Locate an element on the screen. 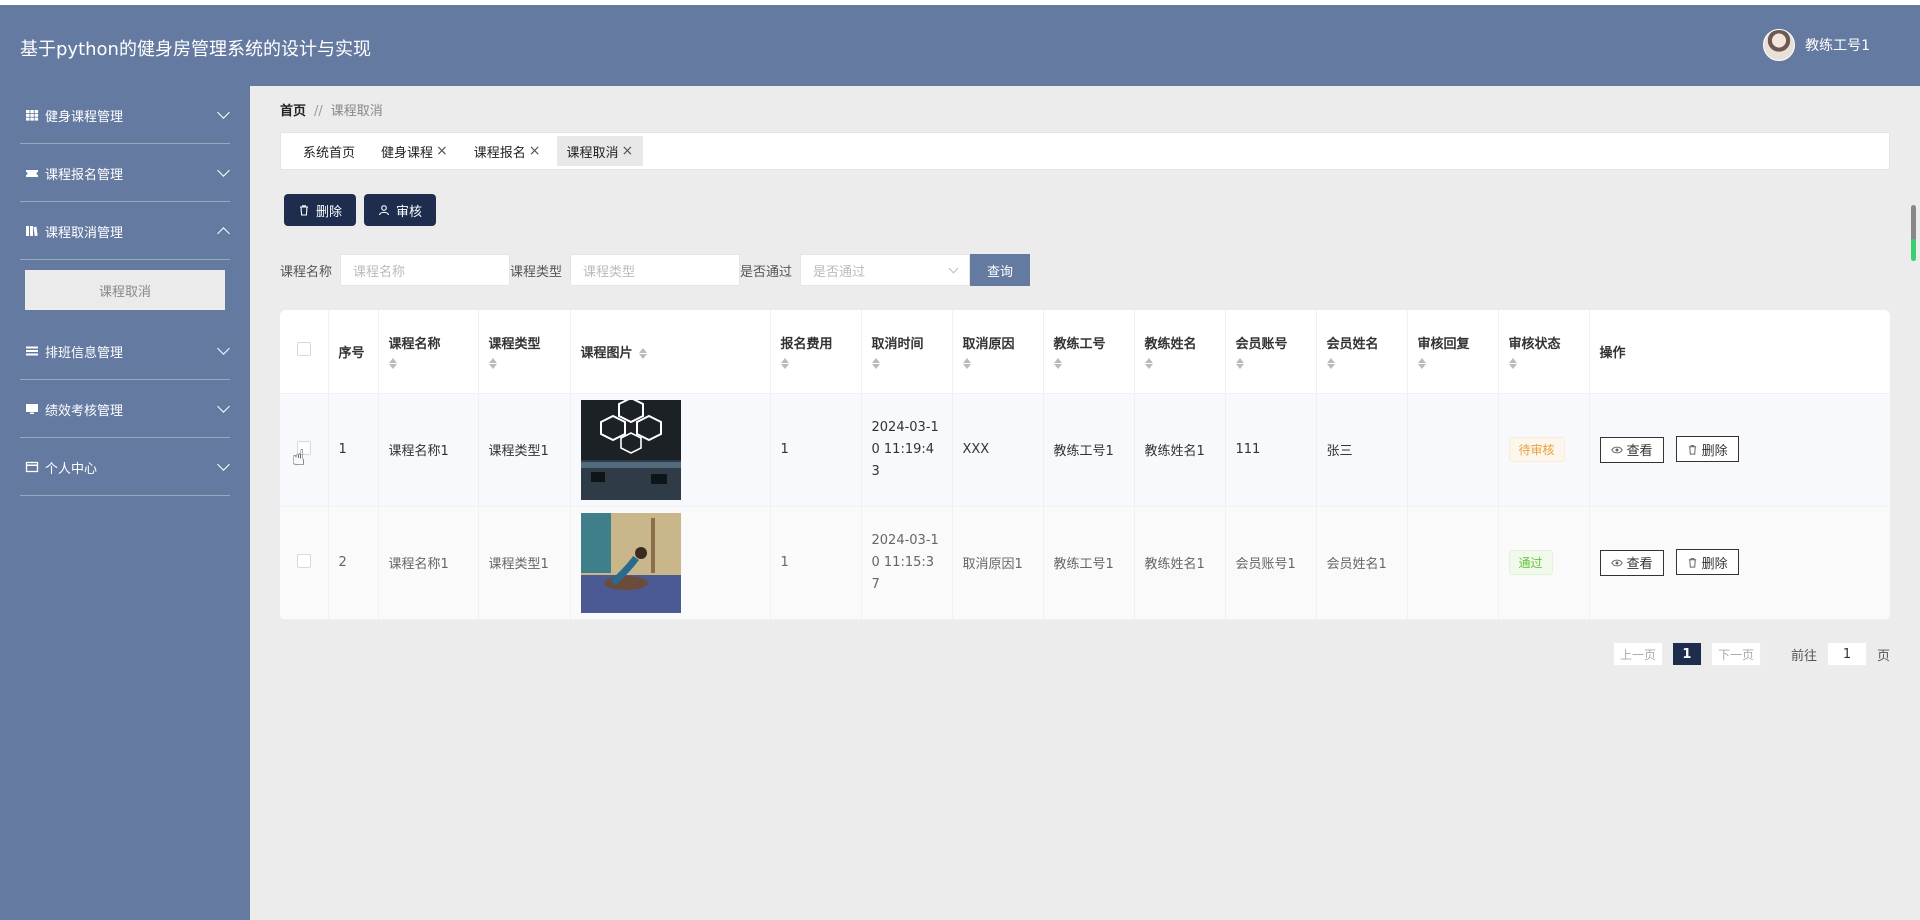 The height and width of the screenshot is (920, 1920). column-header-label: 审核状态 is located at coordinates (1534, 344).